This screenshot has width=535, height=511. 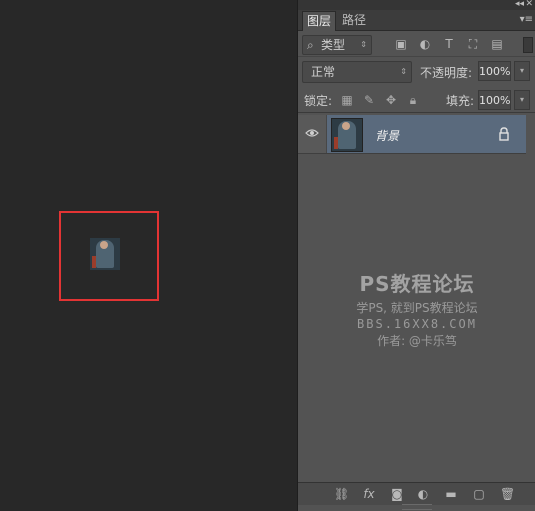 I want to click on watermark-url: BBS.16XX8.COM, so click(x=417, y=324).